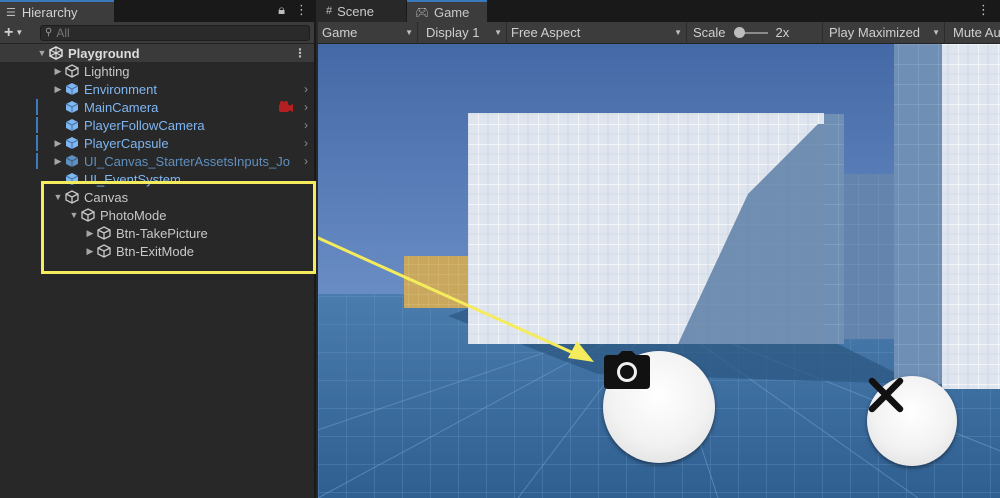  What do you see at coordinates (451, 12) in the screenshot?
I see `tab-label: Game` at bounding box center [451, 12].